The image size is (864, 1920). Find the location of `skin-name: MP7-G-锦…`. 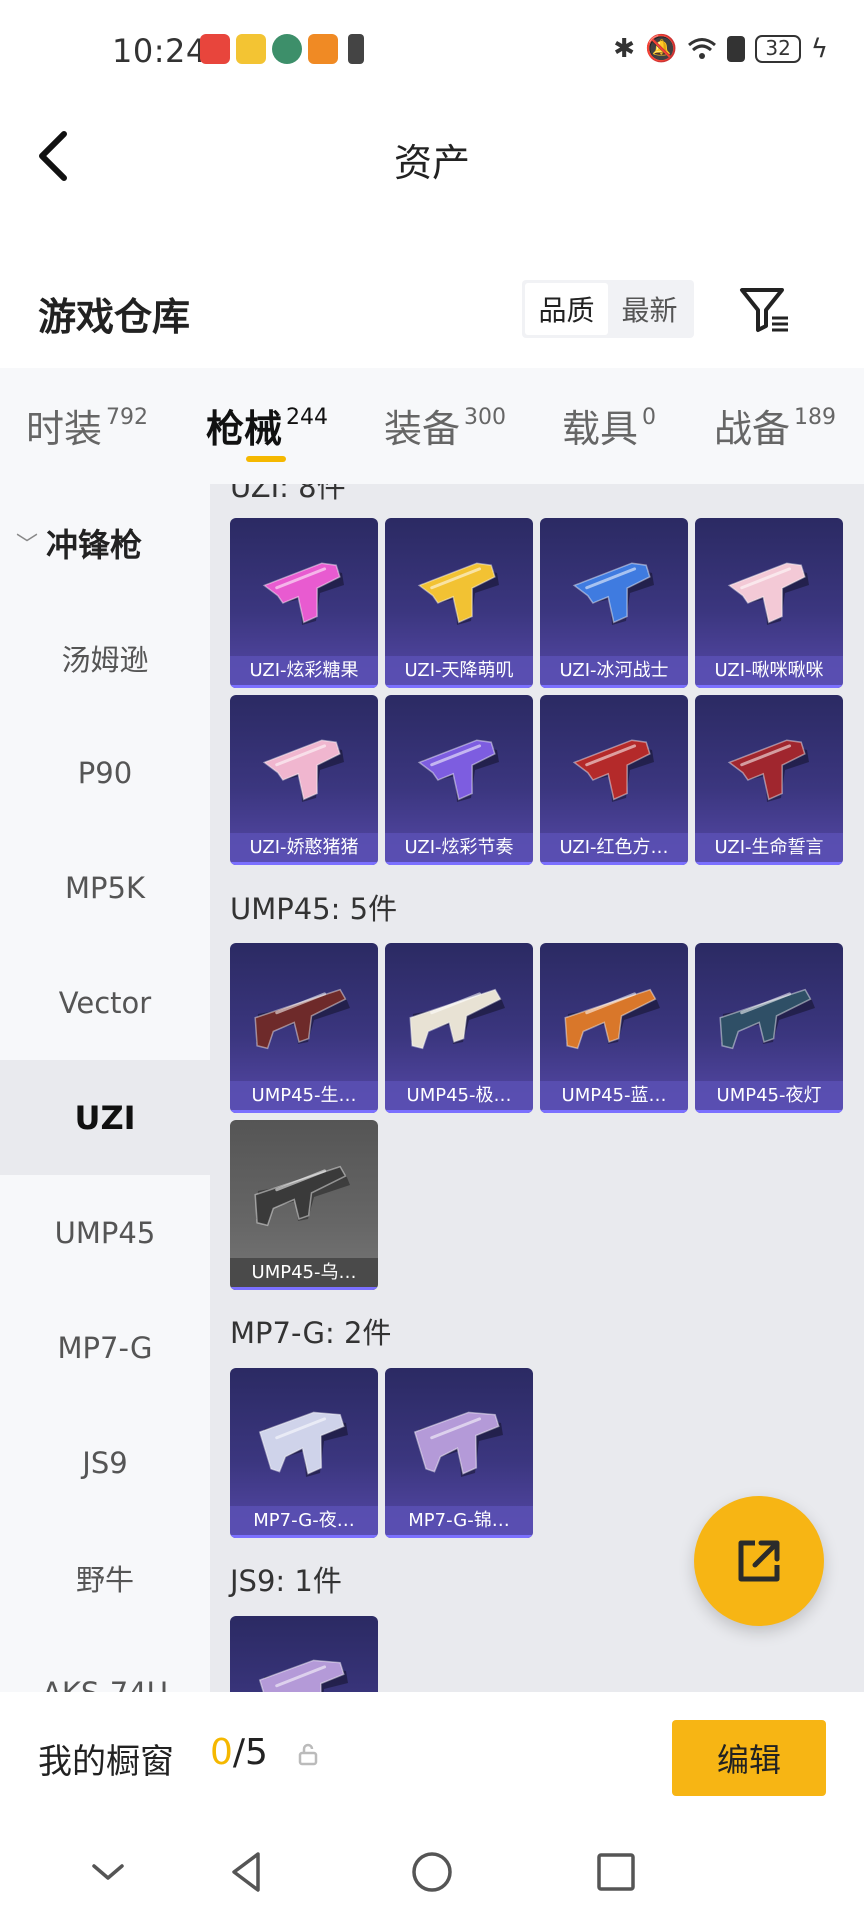

skin-name: MP7-G-锦… is located at coordinates (459, 1522).